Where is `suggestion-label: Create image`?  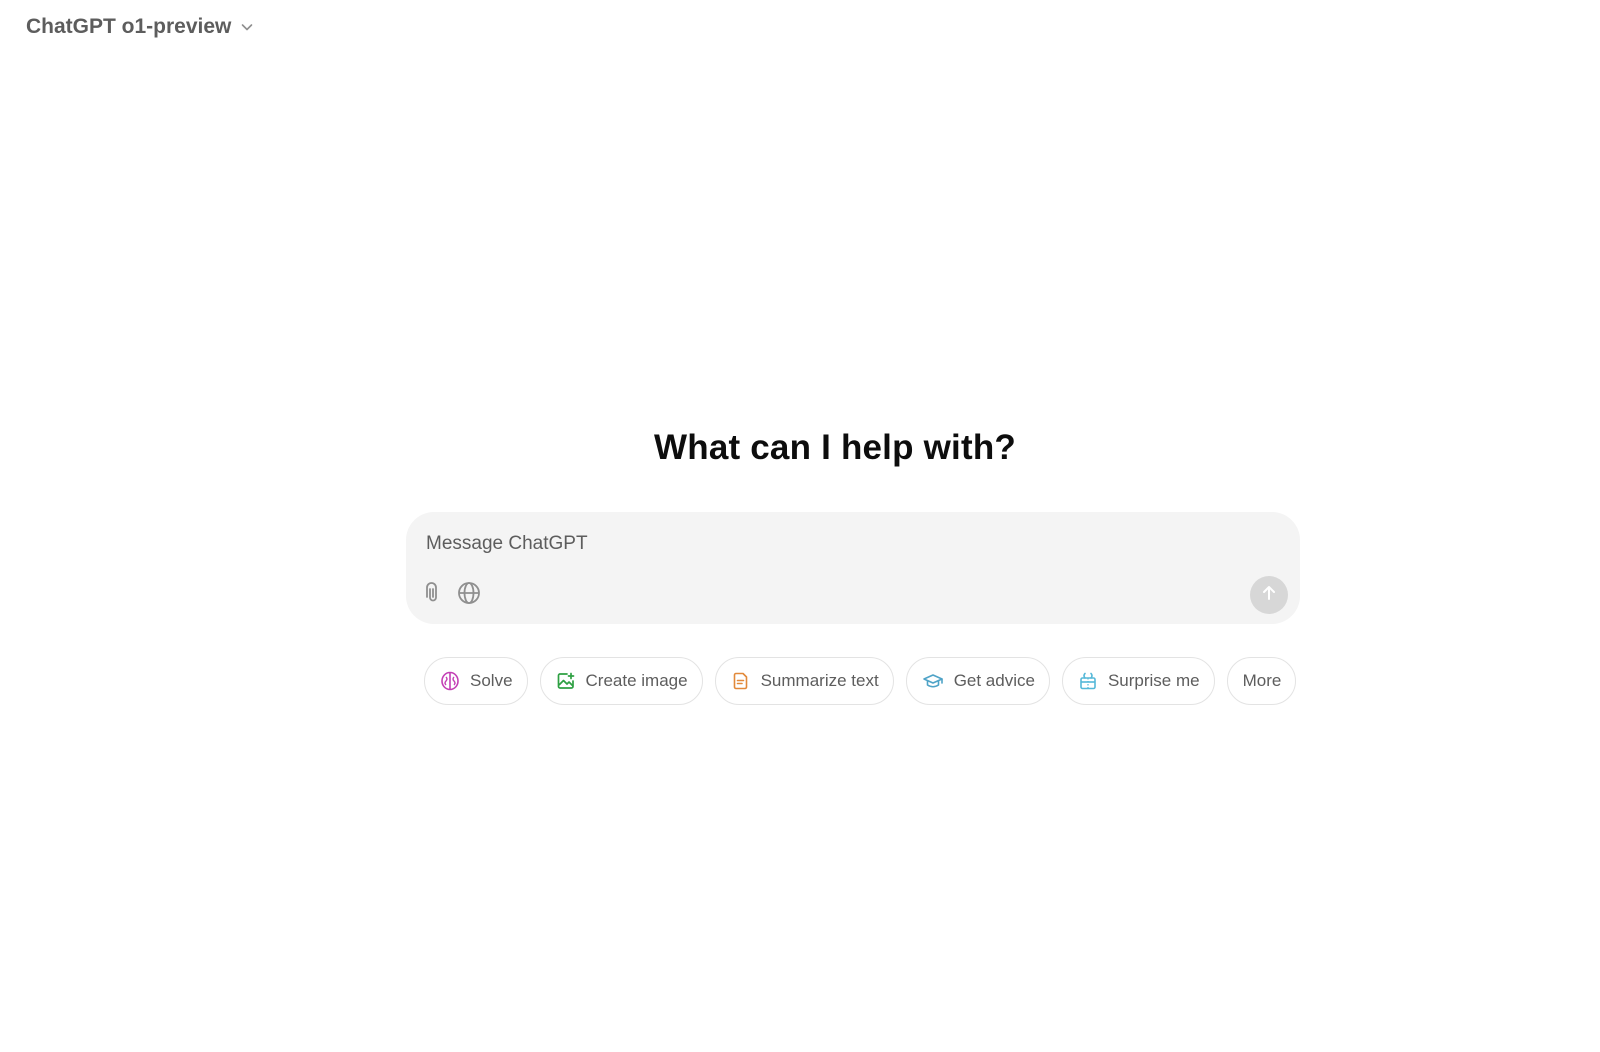 suggestion-label: Create image is located at coordinates (636, 680).